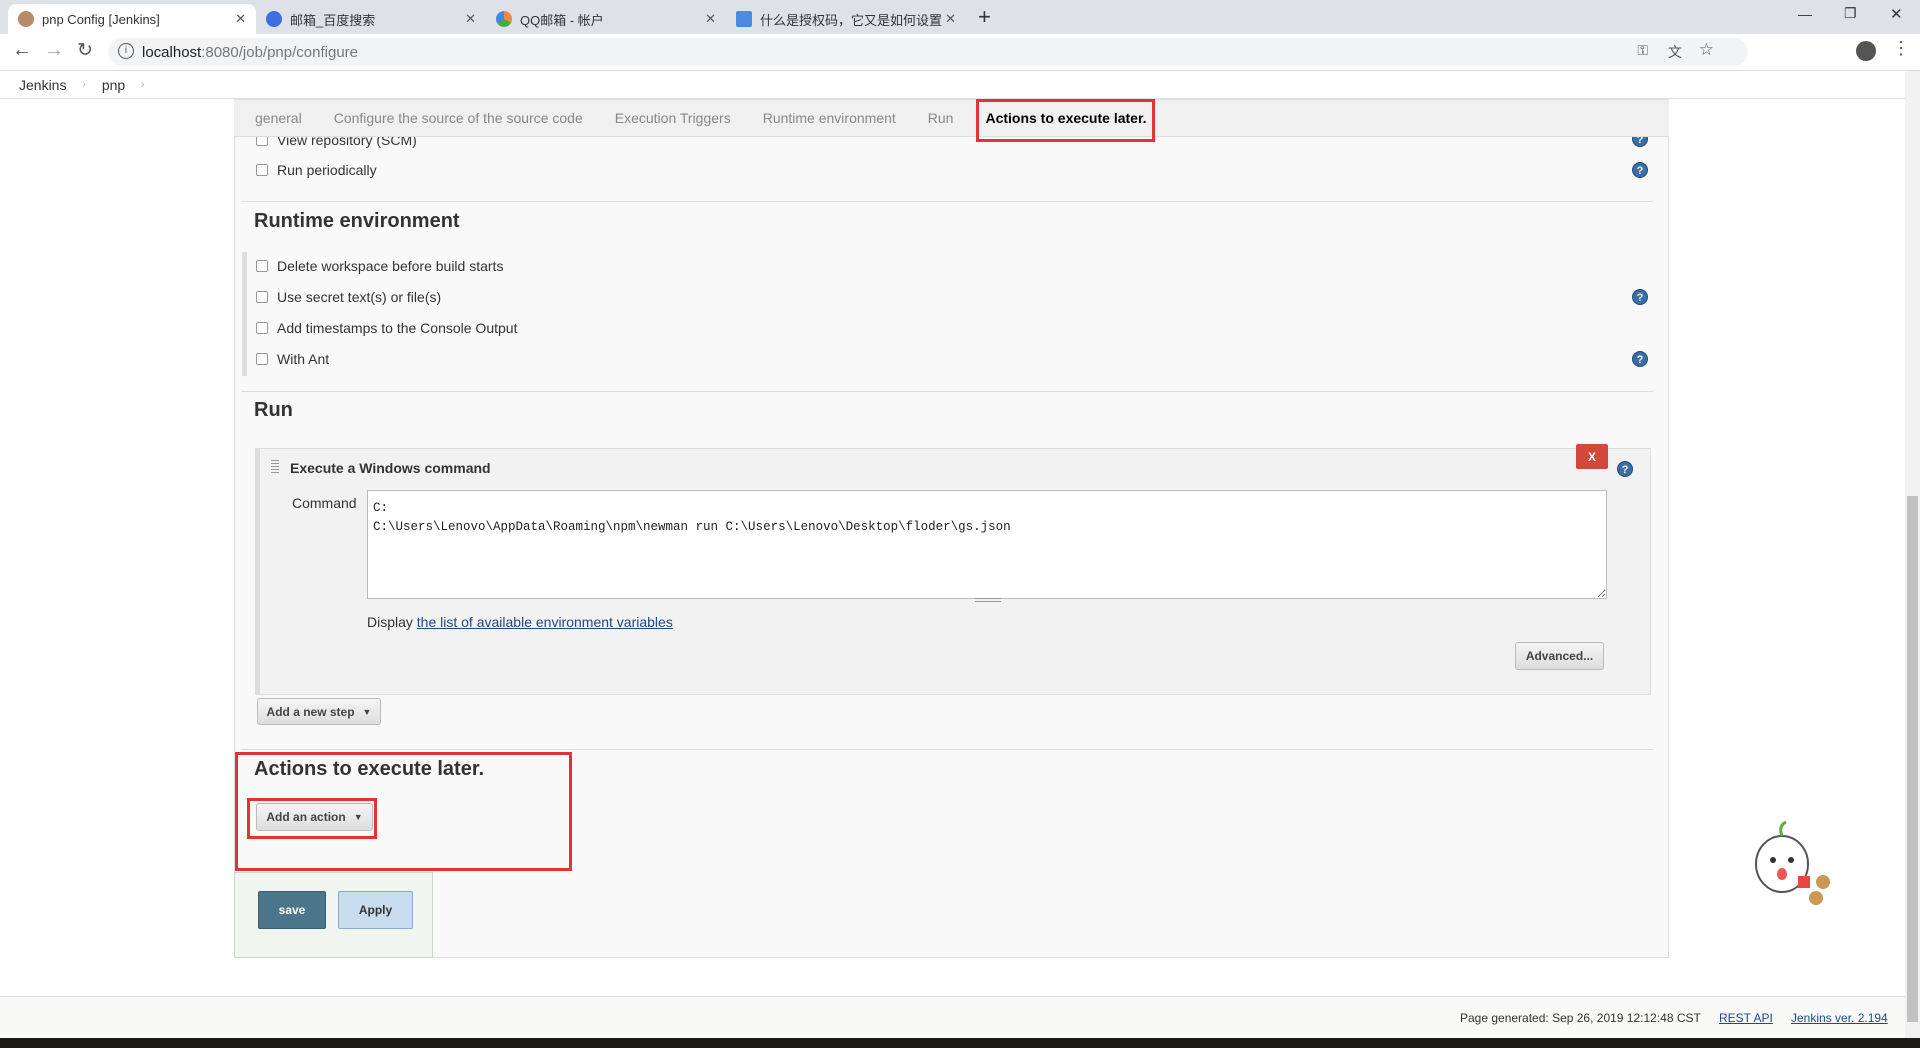  I want to click on display-text: Display, so click(392, 622).